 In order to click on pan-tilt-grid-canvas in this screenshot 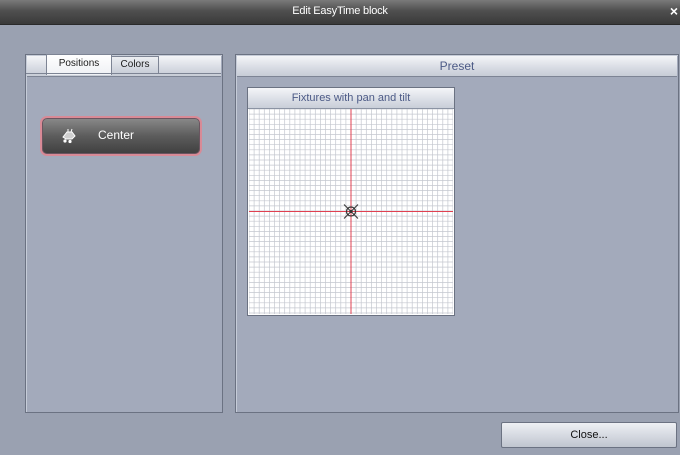, I will do `click(351, 211)`.